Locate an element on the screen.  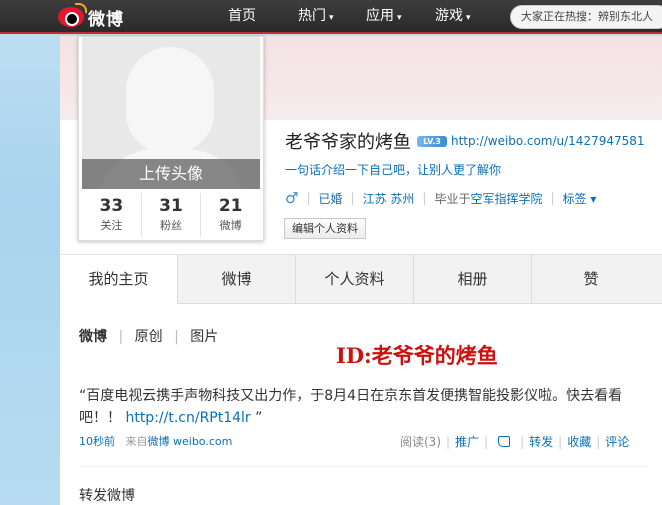
posts-count: 21 is located at coordinates (230, 206).